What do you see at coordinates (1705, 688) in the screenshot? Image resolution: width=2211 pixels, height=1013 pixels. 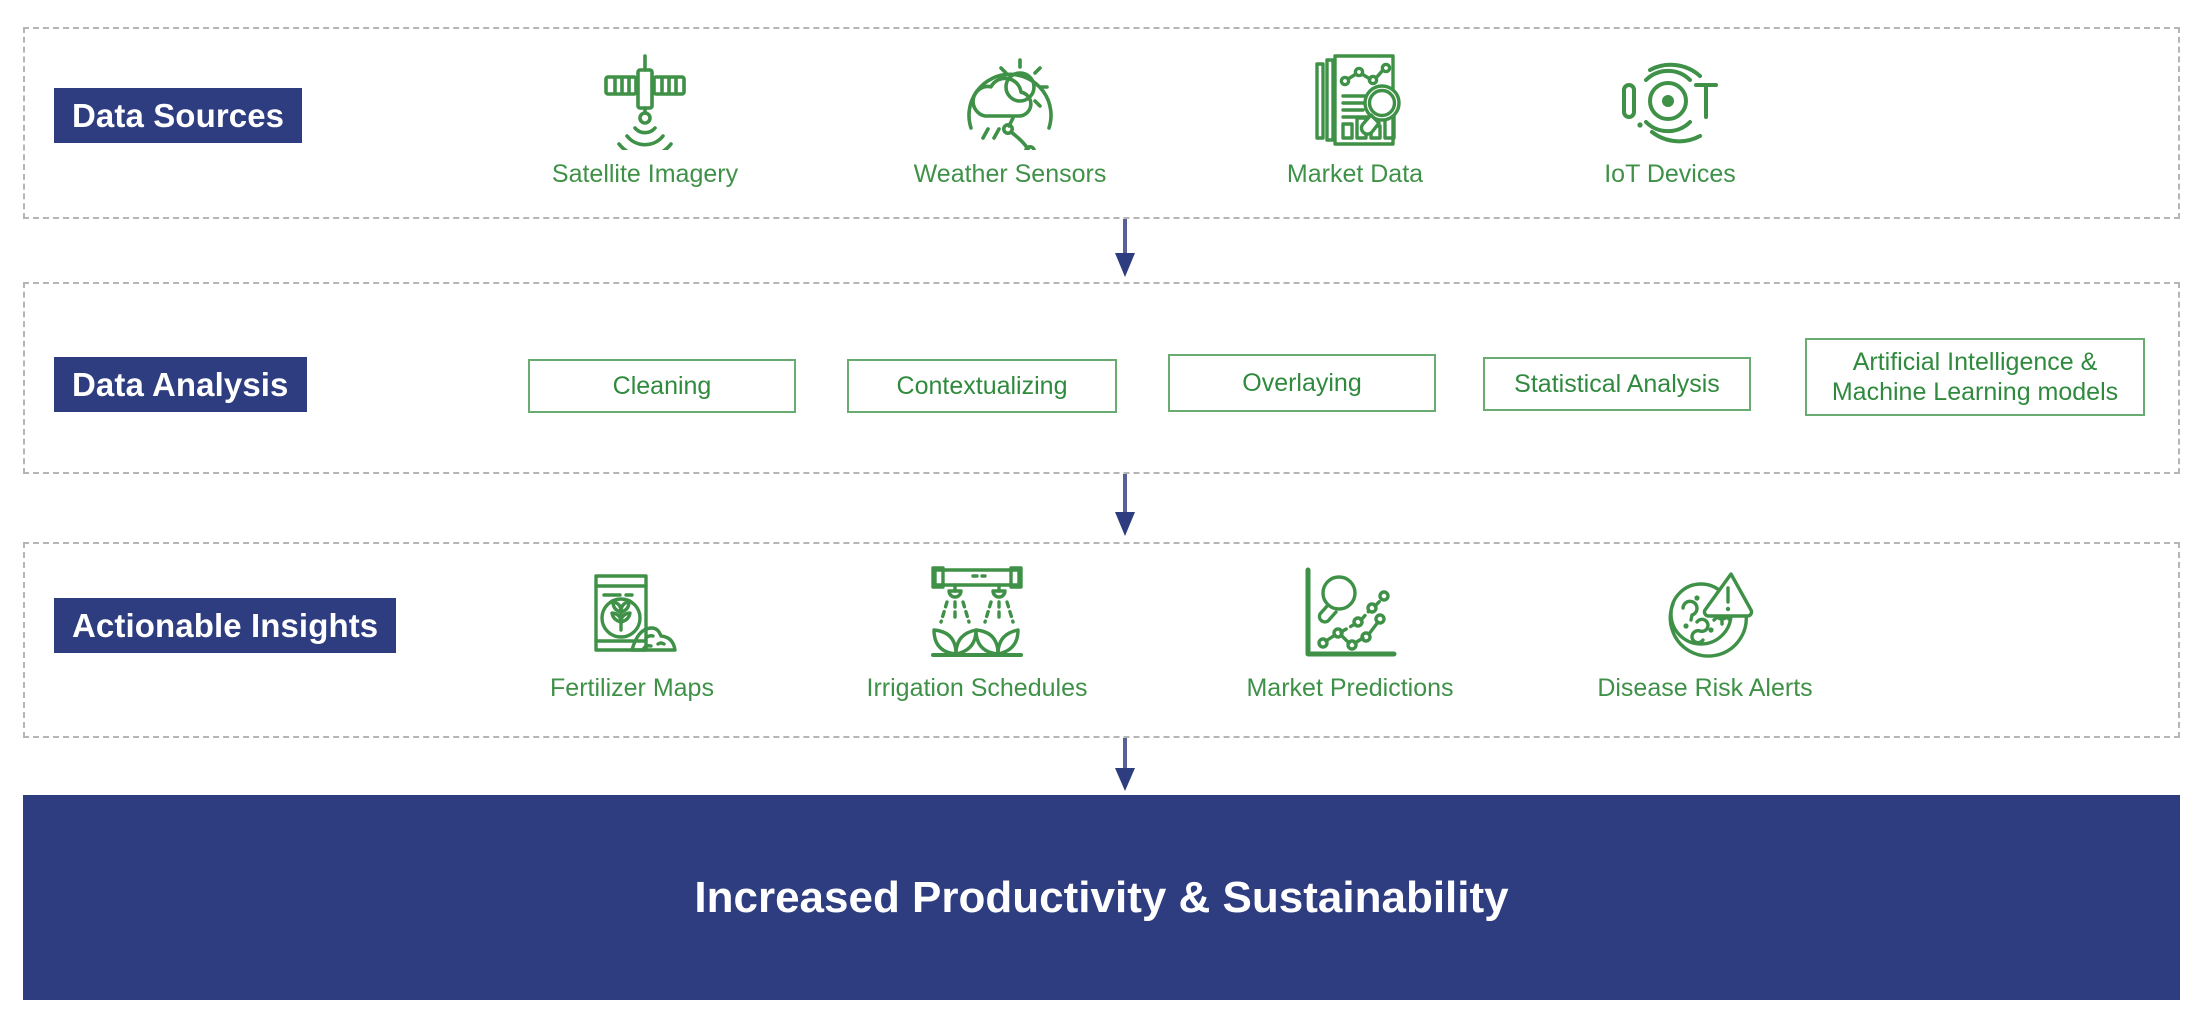 I see `node-label: Disease Risk Alerts` at bounding box center [1705, 688].